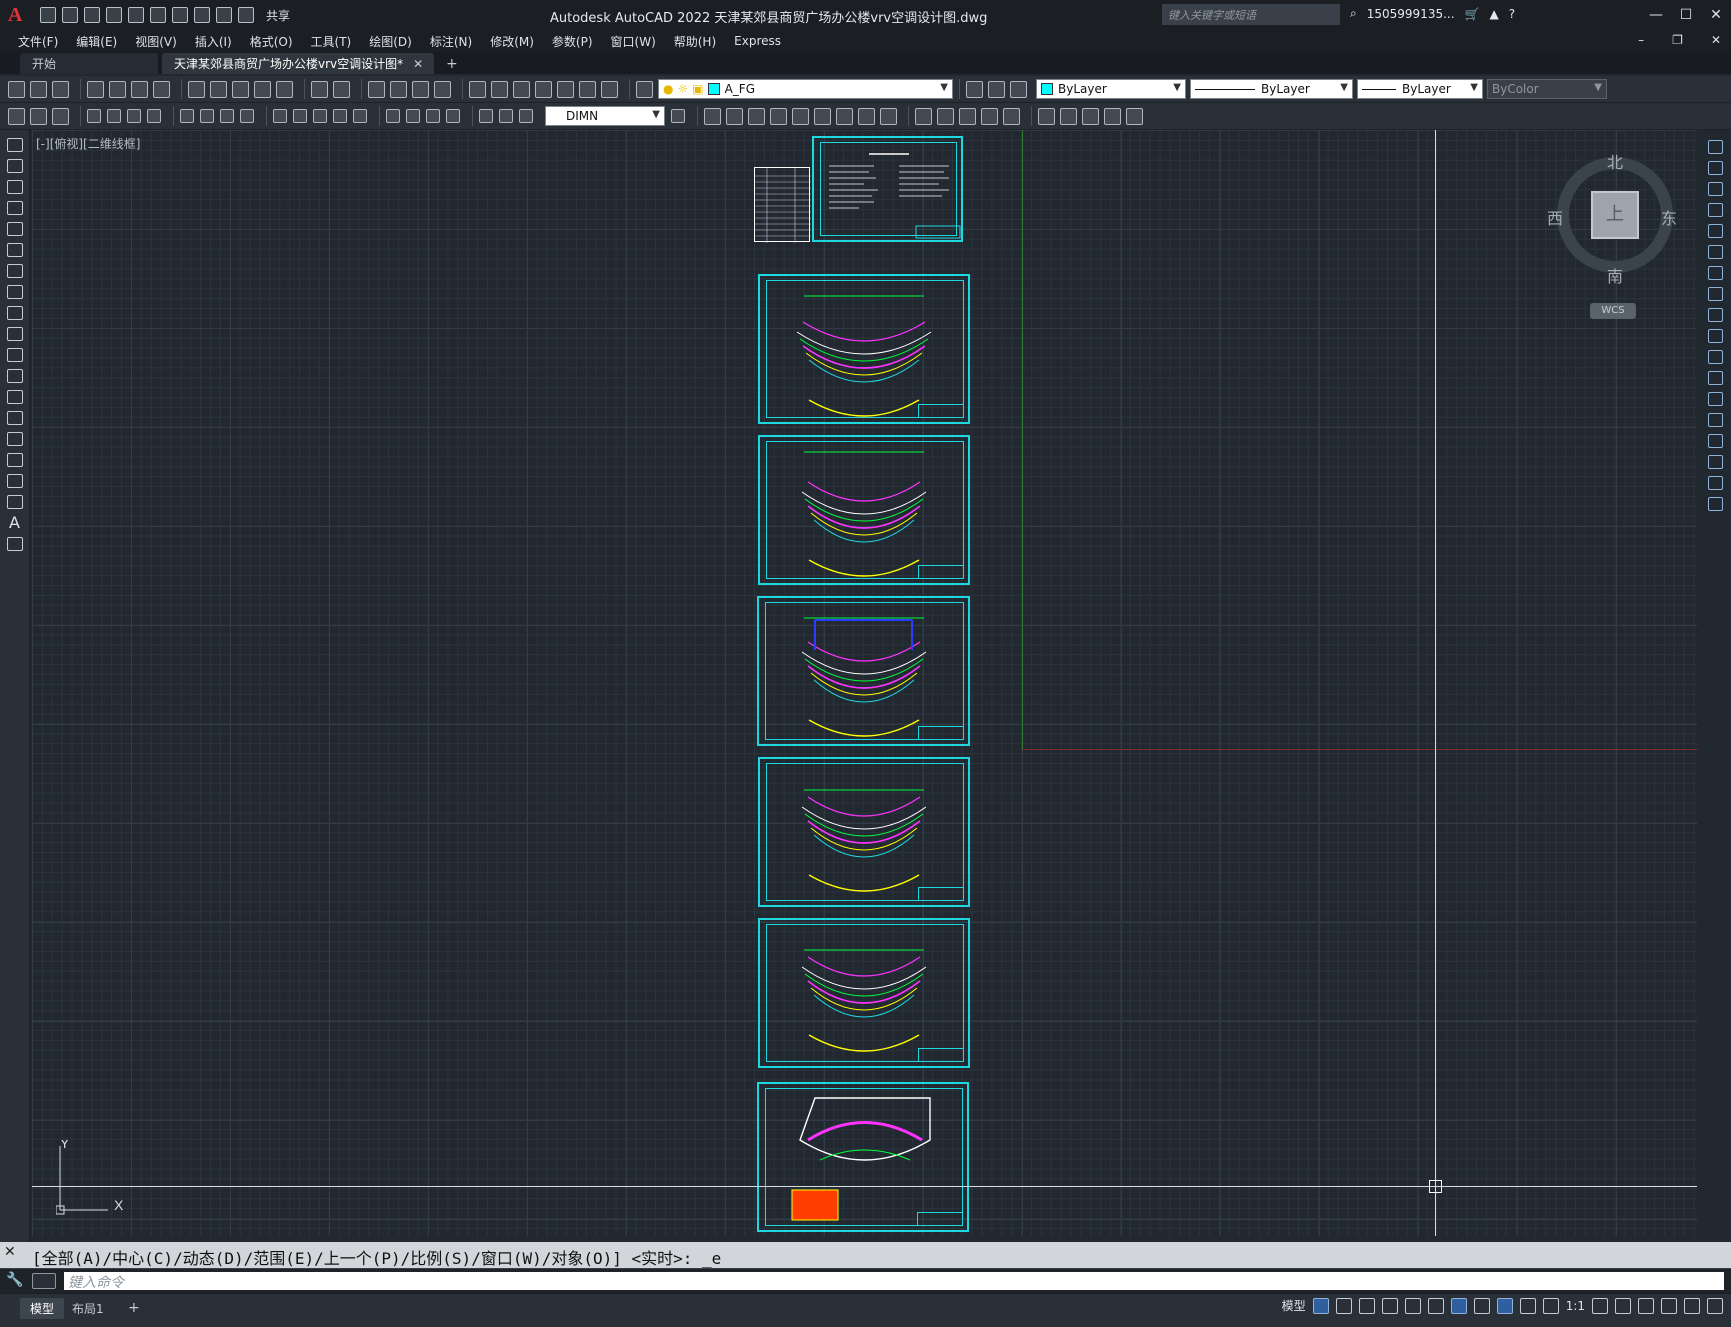 Image resolution: width=1731 pixels, height=1327 pixels. What do you see at coordinates (1686, 15) in the screenshot?
I see `maximize-button: ☐` at bounding box center [1686, 15].